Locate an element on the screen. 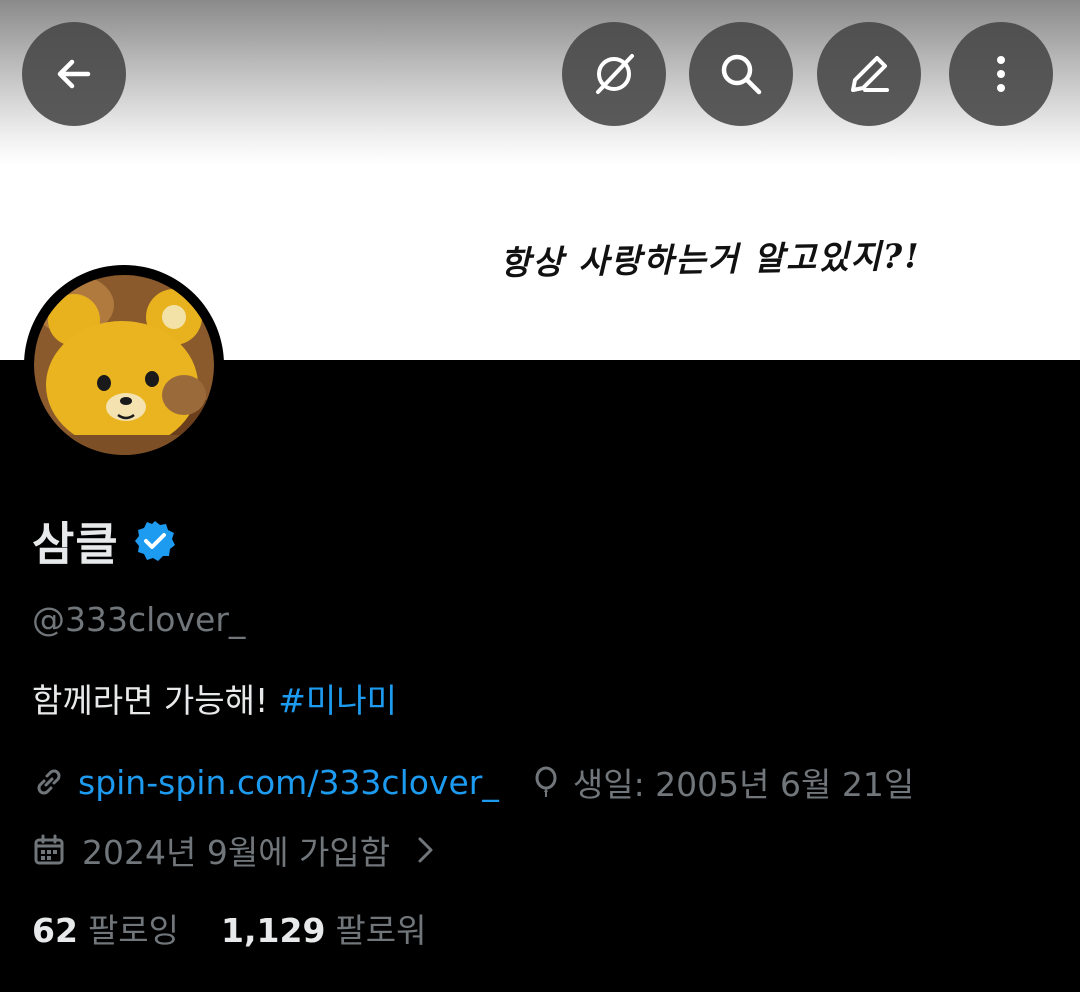 Image resolution: width=1080 pixels, height=992 pixels. more-button is located at coordinates (1001, 74).